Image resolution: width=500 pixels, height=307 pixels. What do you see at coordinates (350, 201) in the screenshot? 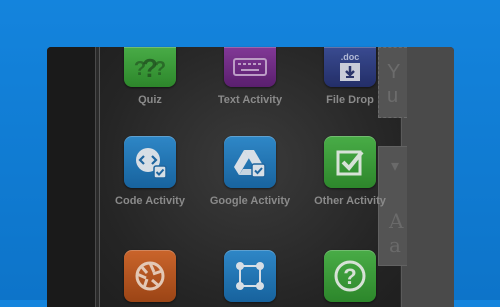
I see `activity-label: Other Activity` at bounding box center [350, 201].